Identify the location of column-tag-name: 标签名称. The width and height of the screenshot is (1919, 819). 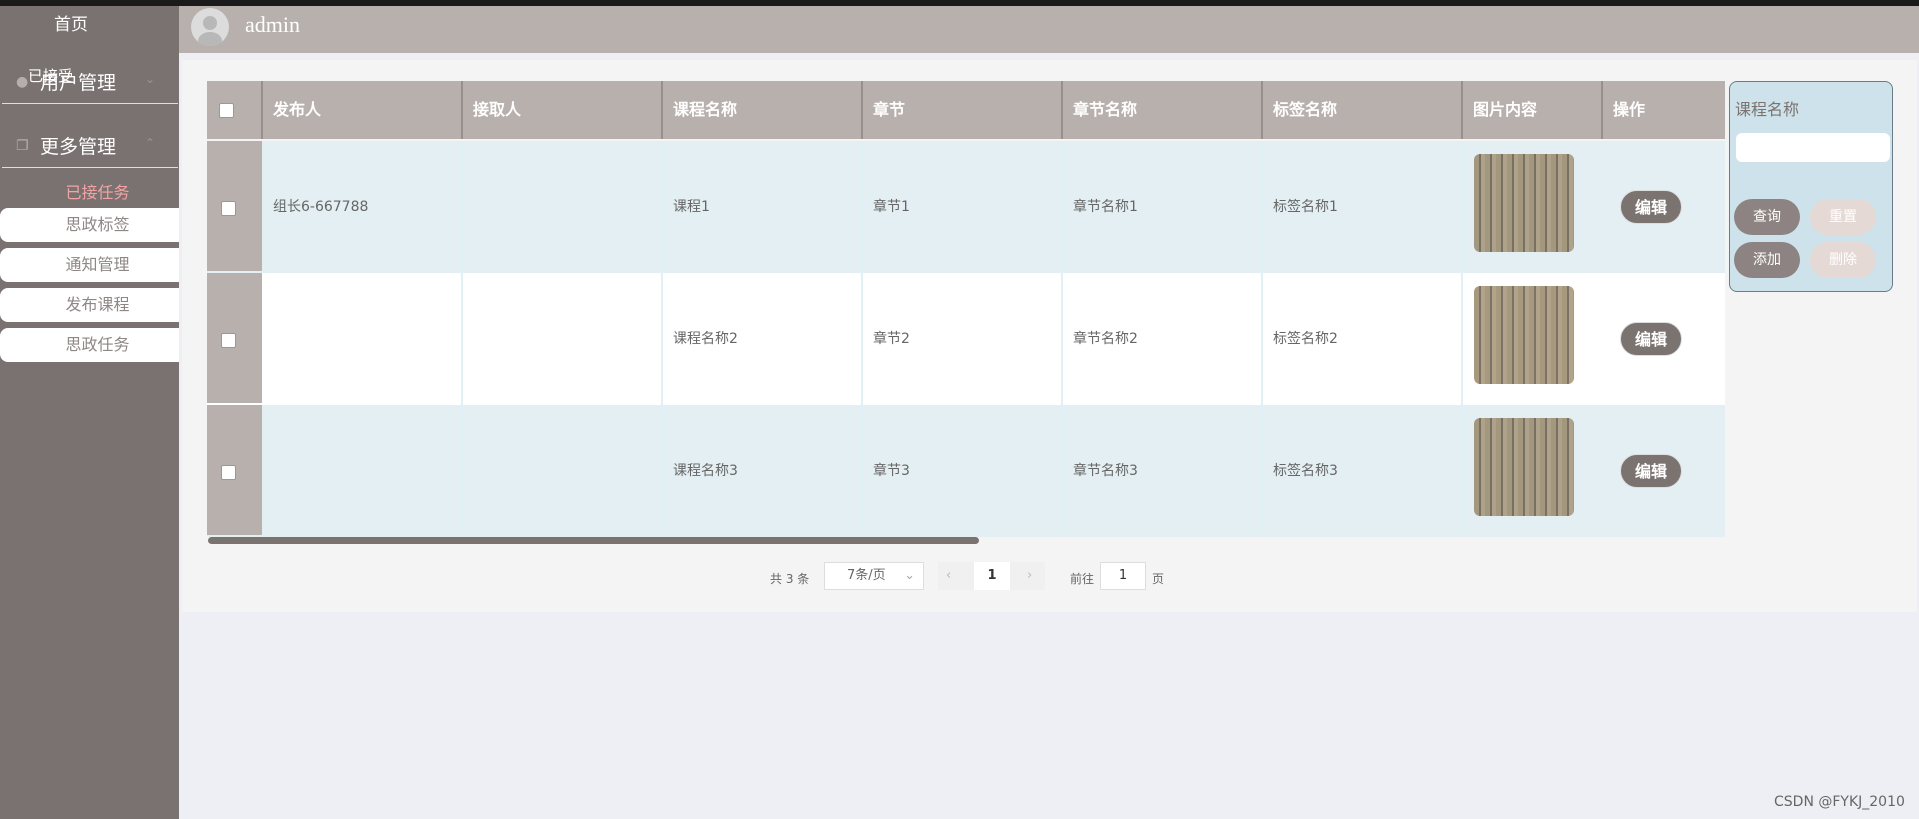
(1363, 110).